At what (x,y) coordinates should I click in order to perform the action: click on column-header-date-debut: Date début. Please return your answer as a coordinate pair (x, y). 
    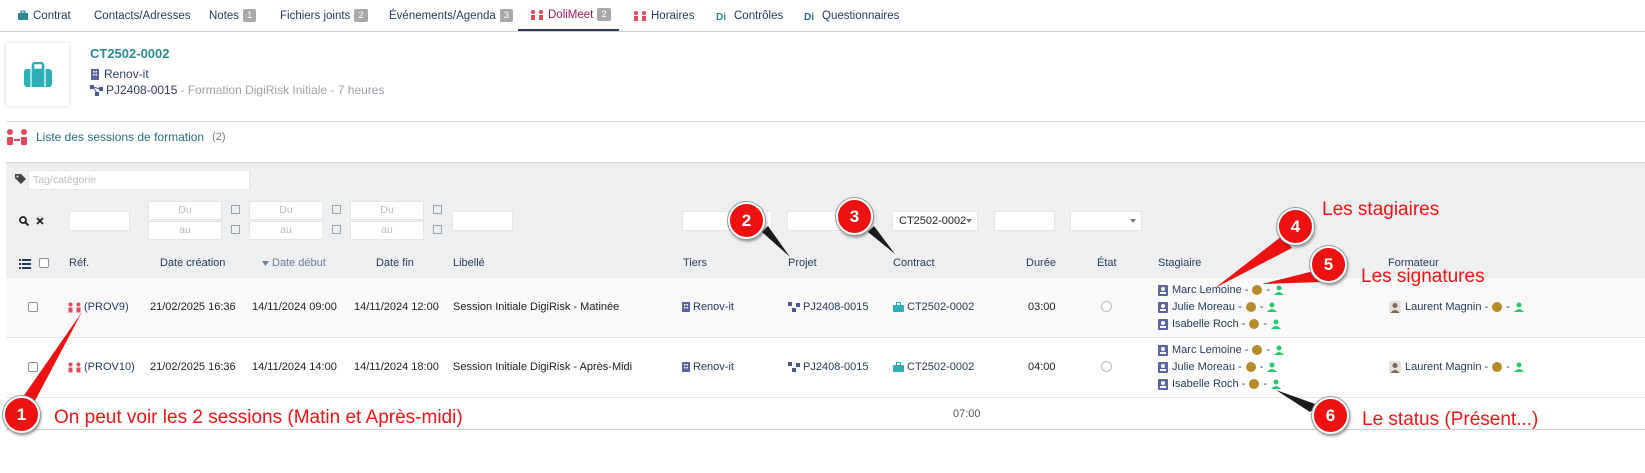
    Looking at the image, I should click on (294, 263).